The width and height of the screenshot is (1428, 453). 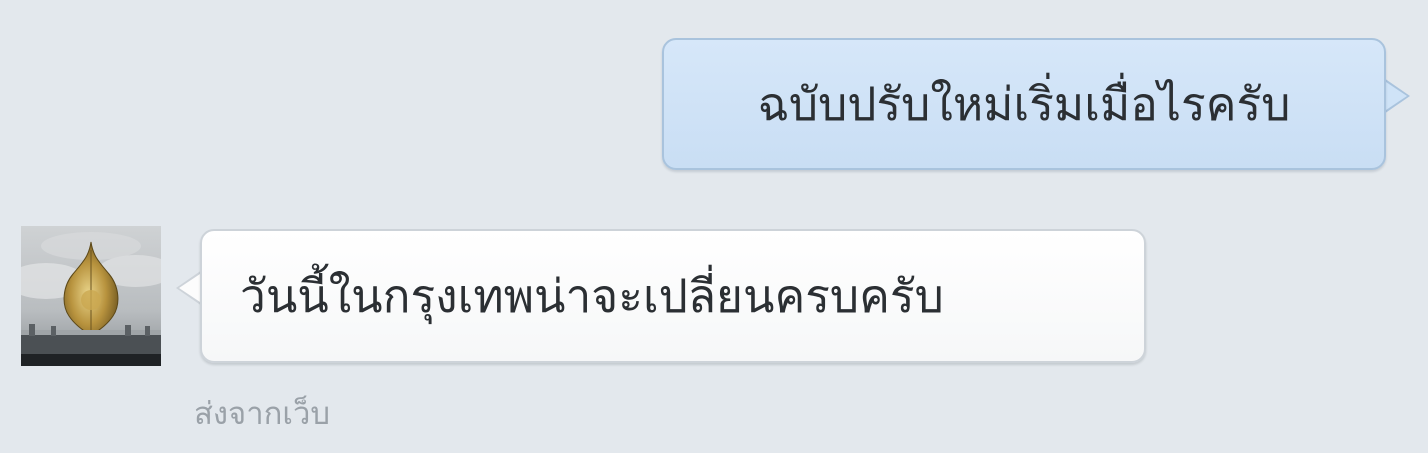 I want to click on outgoing-message-text: ฉบับปรับใหม่เริ่มเมื่อไรครับ, so click(x=1024, y=104).